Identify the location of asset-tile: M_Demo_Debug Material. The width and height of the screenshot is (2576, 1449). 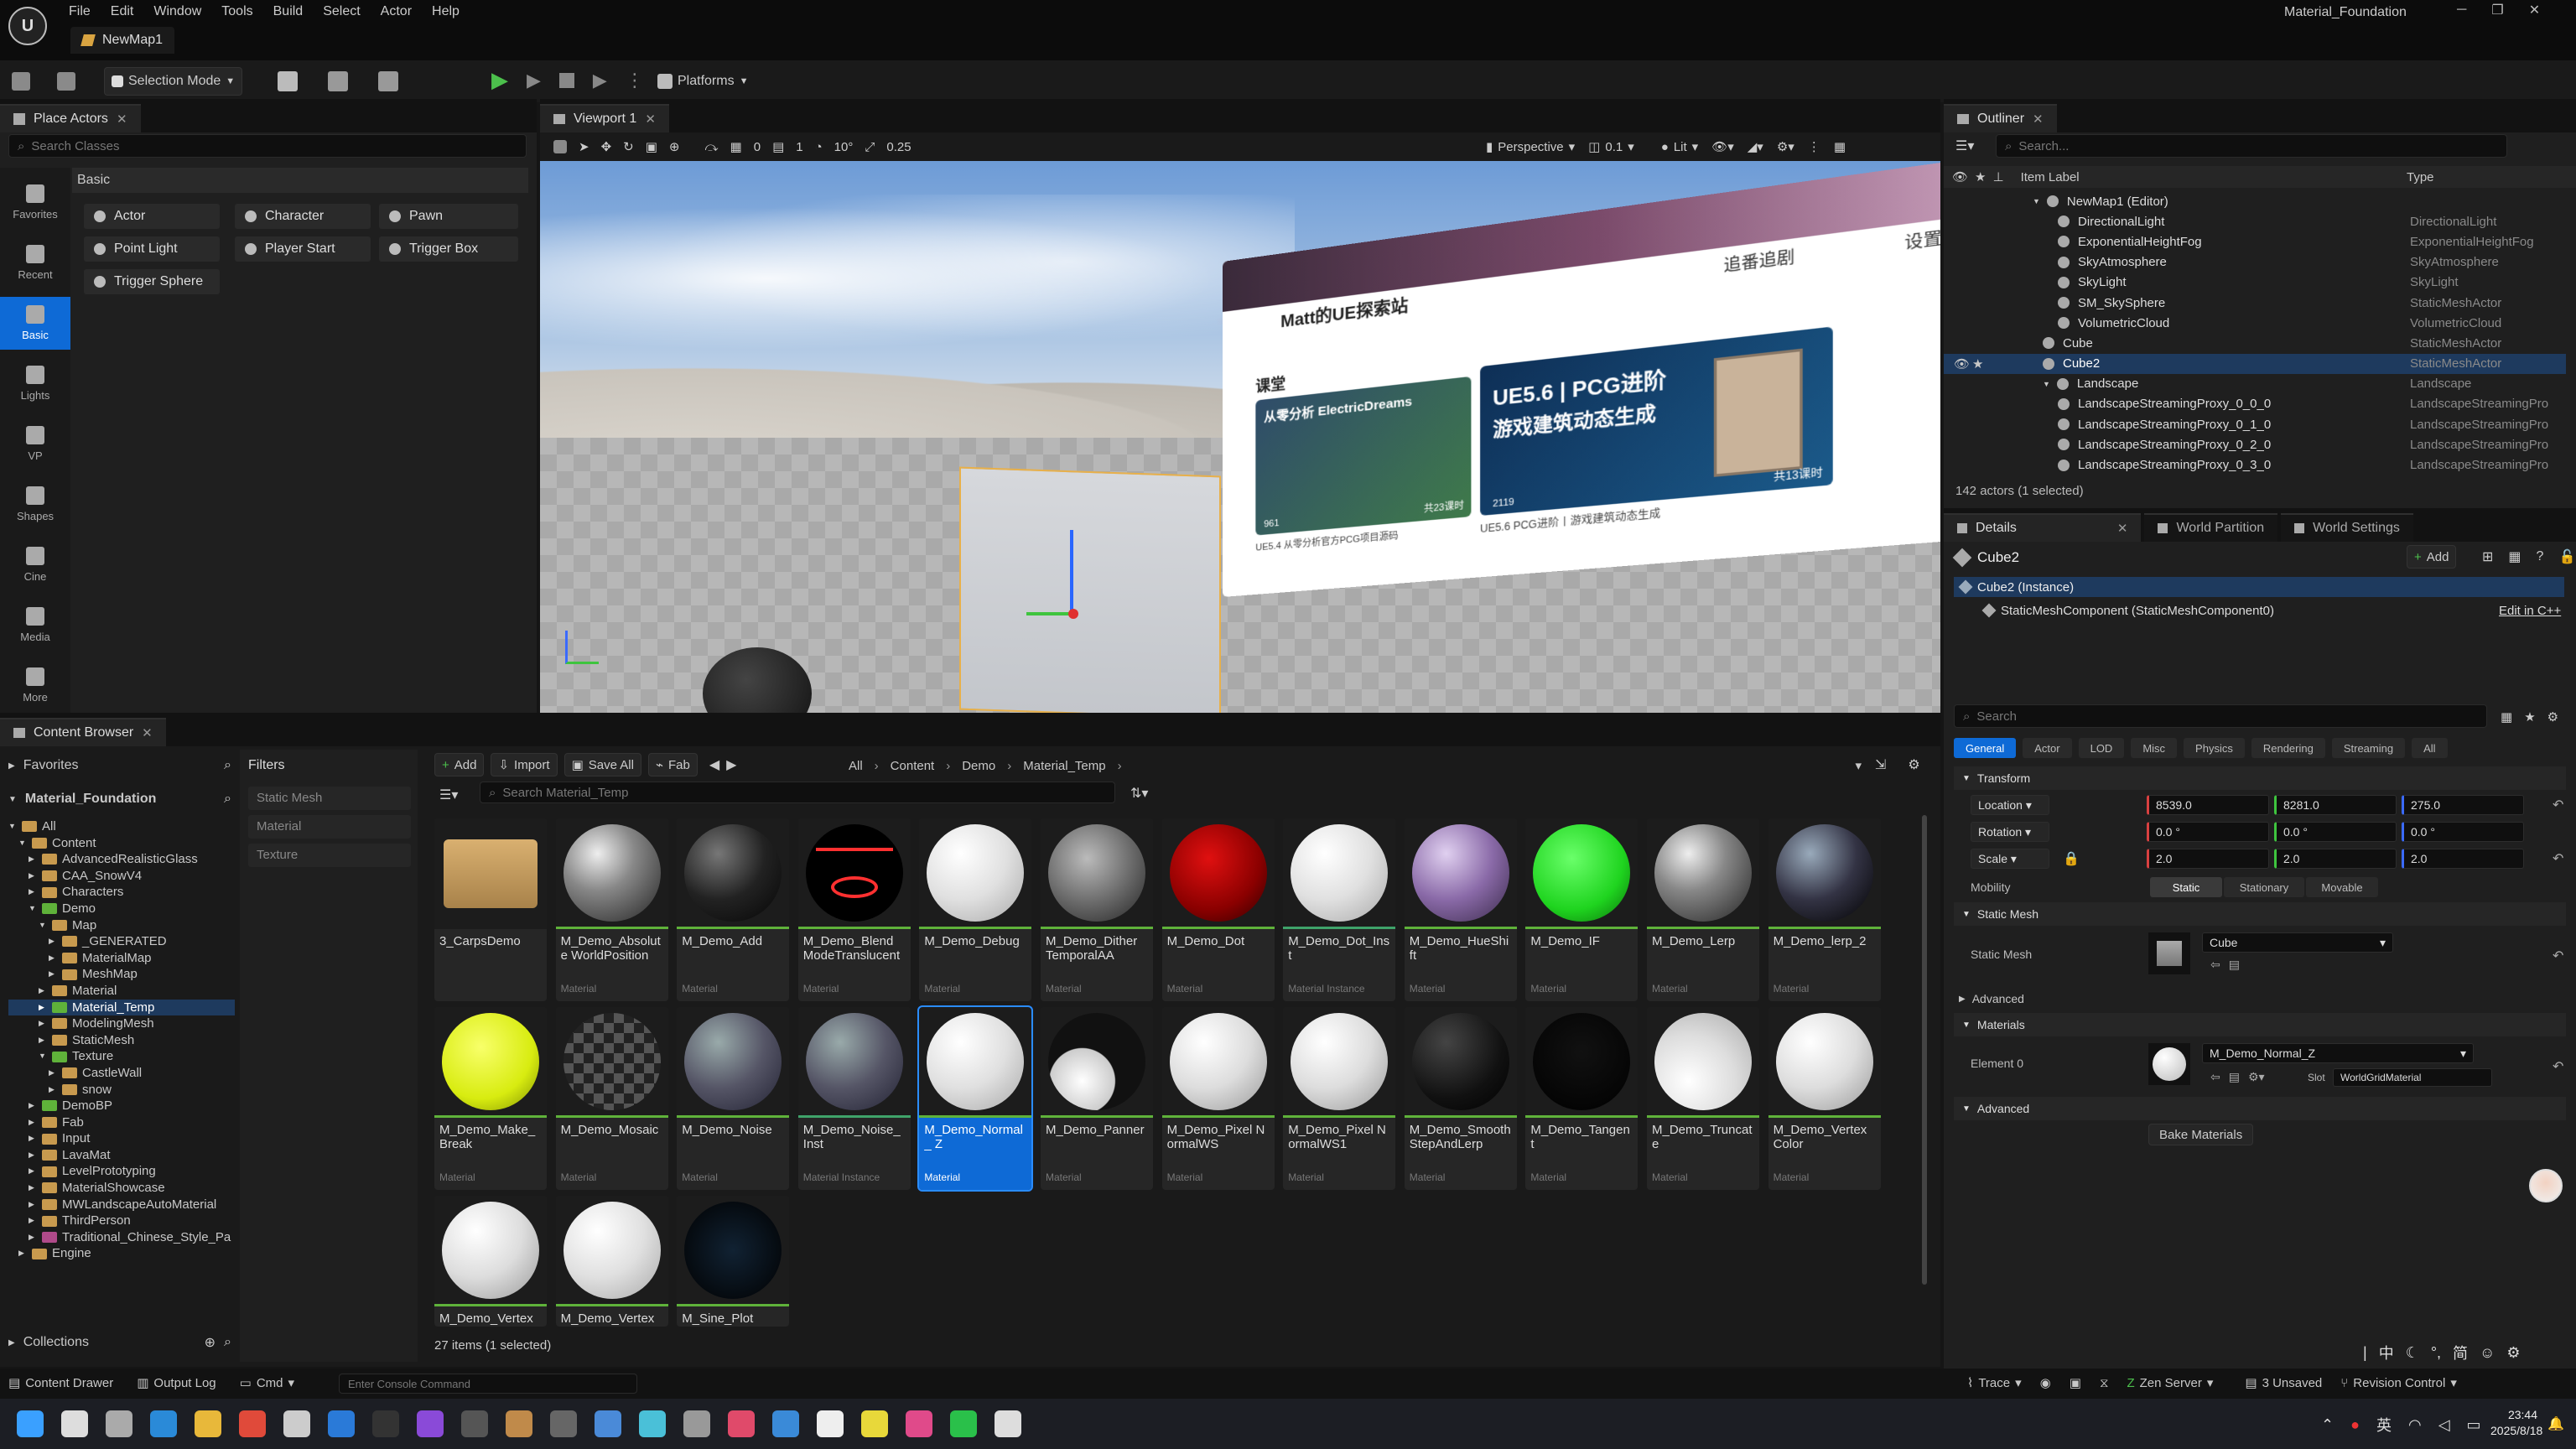
(975, 909).